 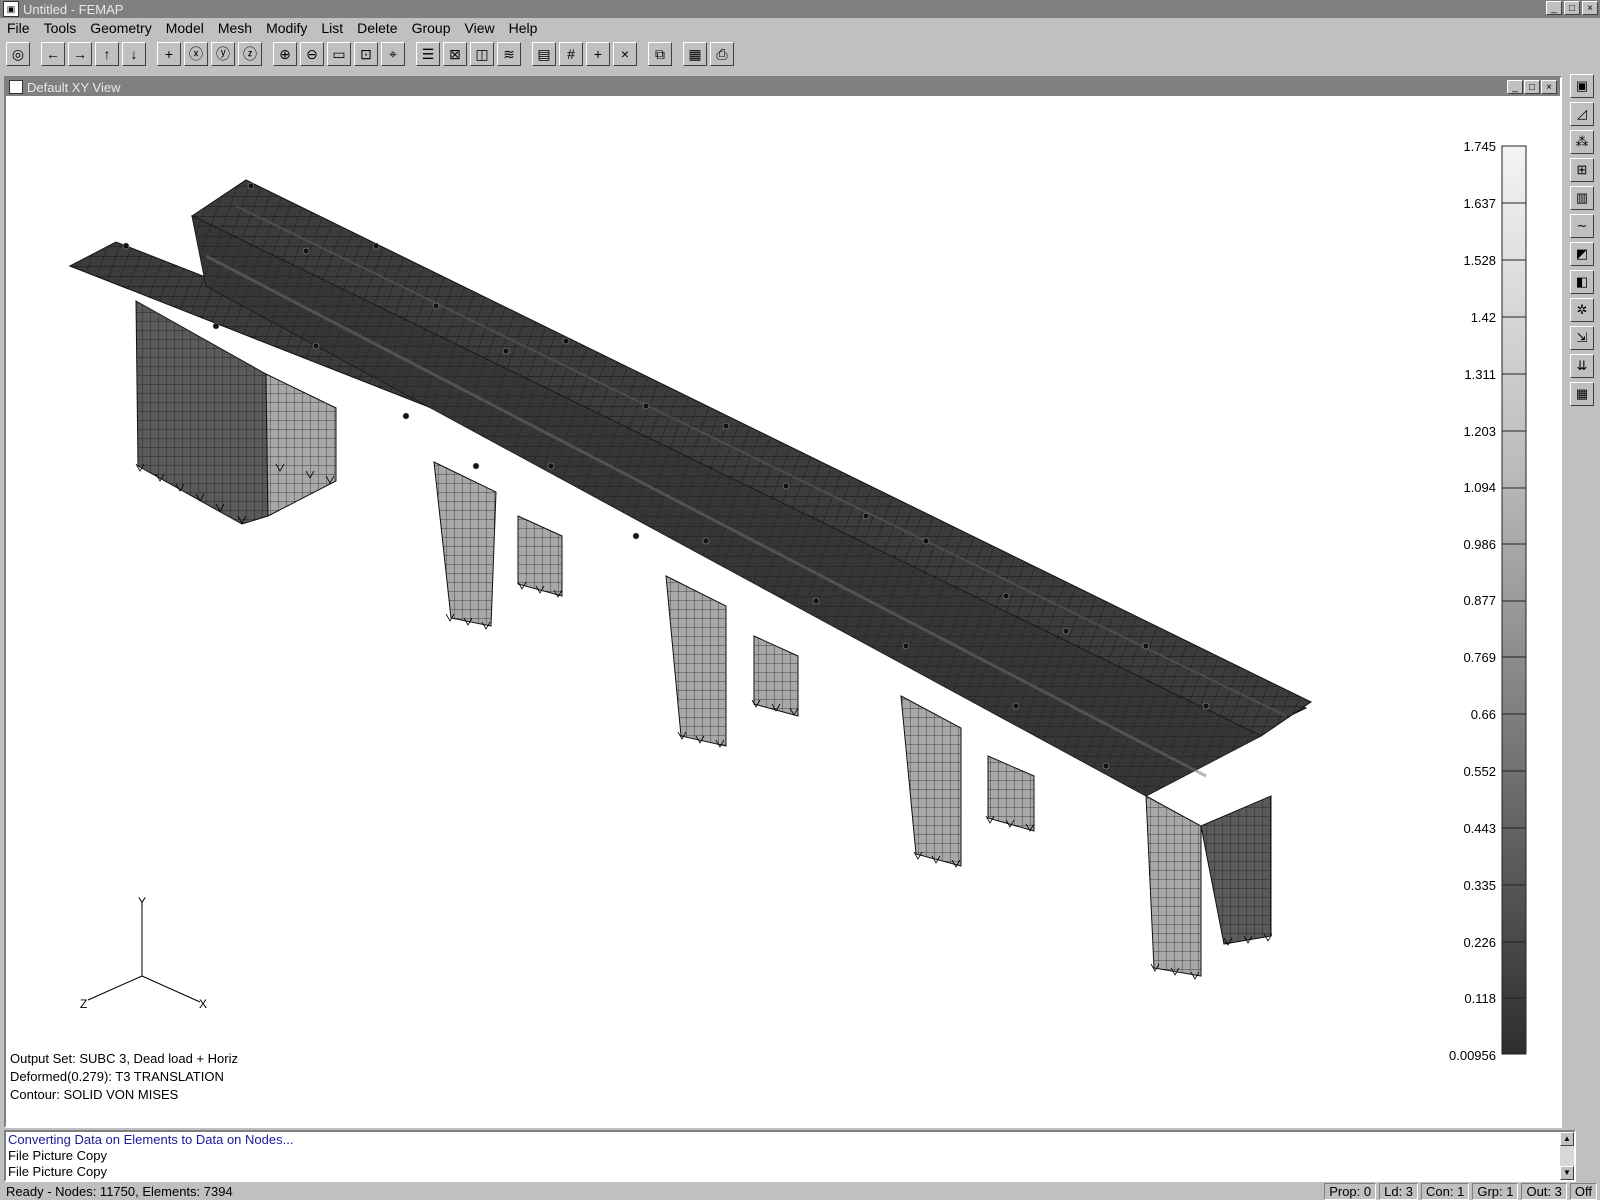 What do you see at coordinates (250, 54) in the screenshot?
I see `rotate-z-icon: ⓩ` at bounding box center [250, 54].